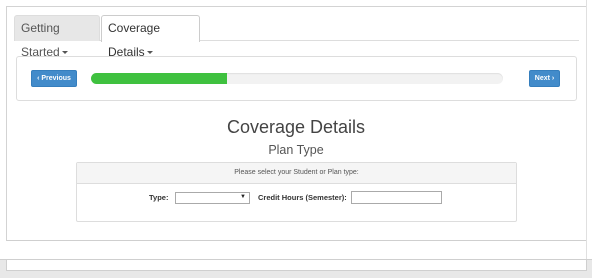  What do you see at coordinates (296, 173) in the screenshot?
I see `panel-heading: Please select your Student or Plan type:` at bounding box center [296, 173].